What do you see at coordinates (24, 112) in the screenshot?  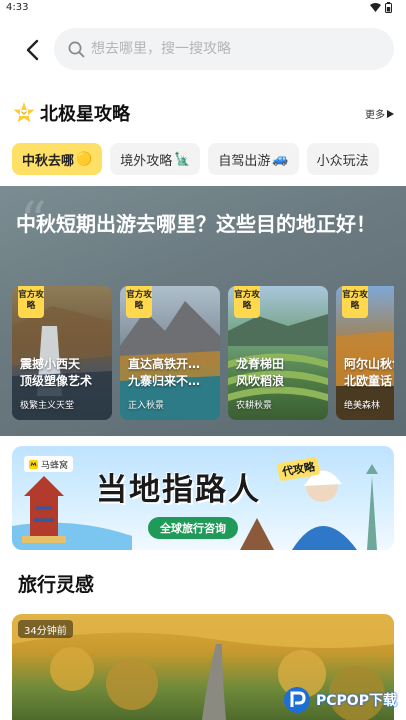 I see `north-star-logo-icon` at bounding box center [24, 112].